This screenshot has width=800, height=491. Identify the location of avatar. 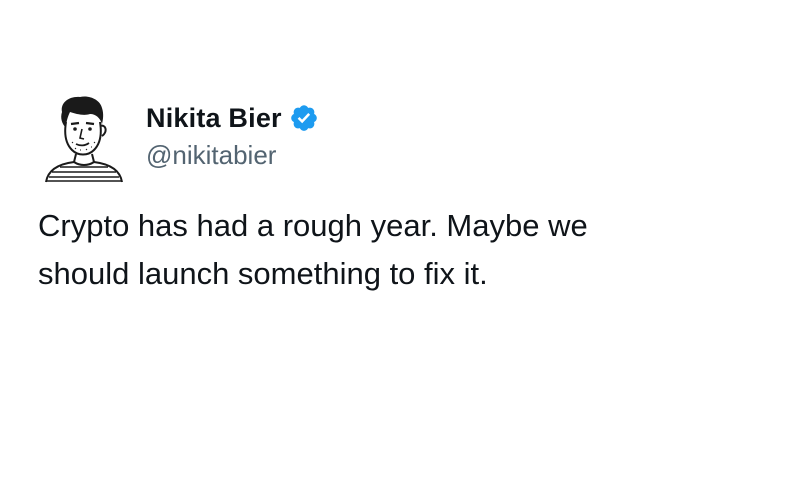
(83, 138).